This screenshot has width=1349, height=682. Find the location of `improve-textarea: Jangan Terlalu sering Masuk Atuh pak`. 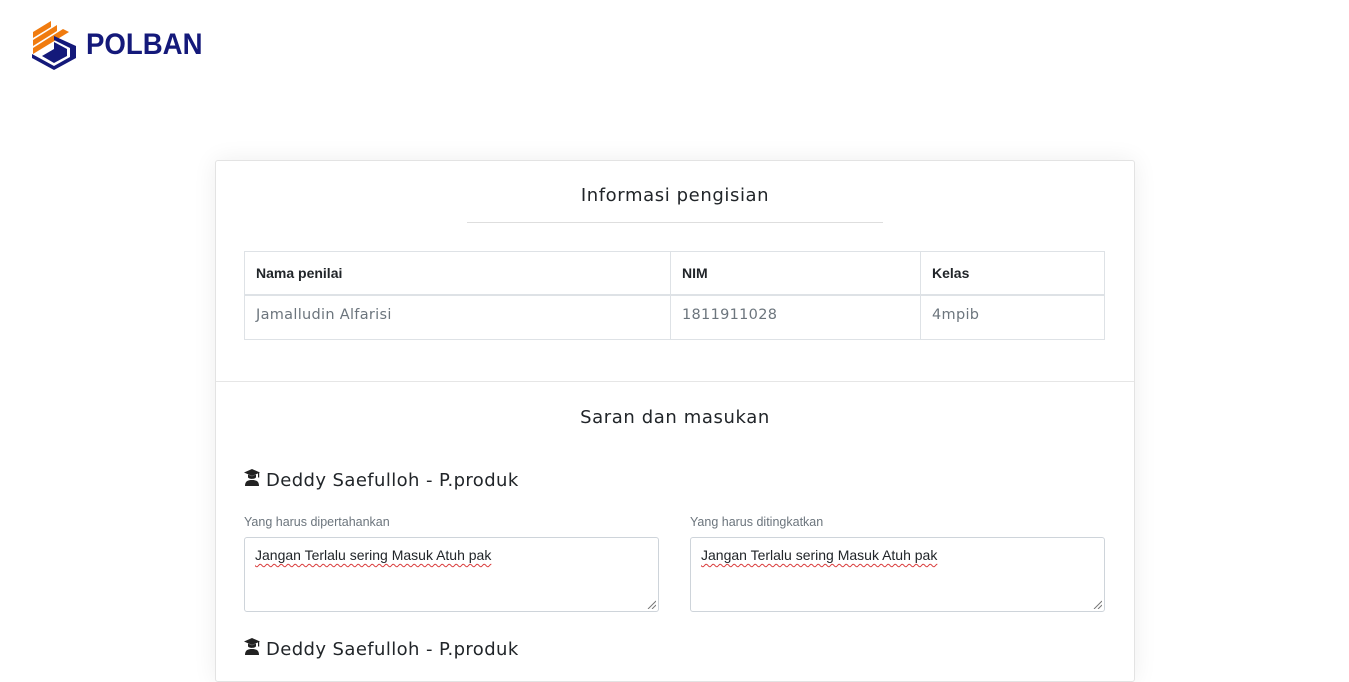

improve-textarea: Jangan Terlalu sering Masuk Atuh pak is located at coordinates (897, 574).